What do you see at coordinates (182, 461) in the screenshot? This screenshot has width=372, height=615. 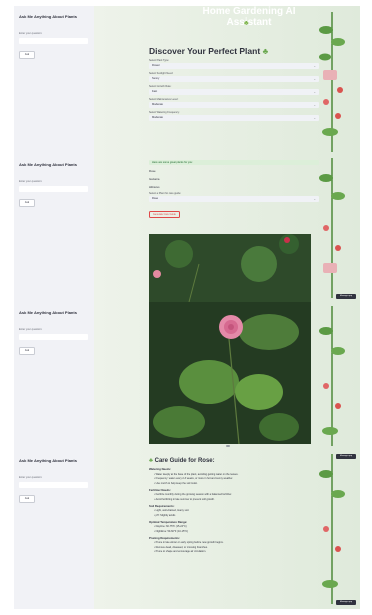 I see `guide-heading: ♣ Care Guide for Rose:` at bounding box center [182, 461].